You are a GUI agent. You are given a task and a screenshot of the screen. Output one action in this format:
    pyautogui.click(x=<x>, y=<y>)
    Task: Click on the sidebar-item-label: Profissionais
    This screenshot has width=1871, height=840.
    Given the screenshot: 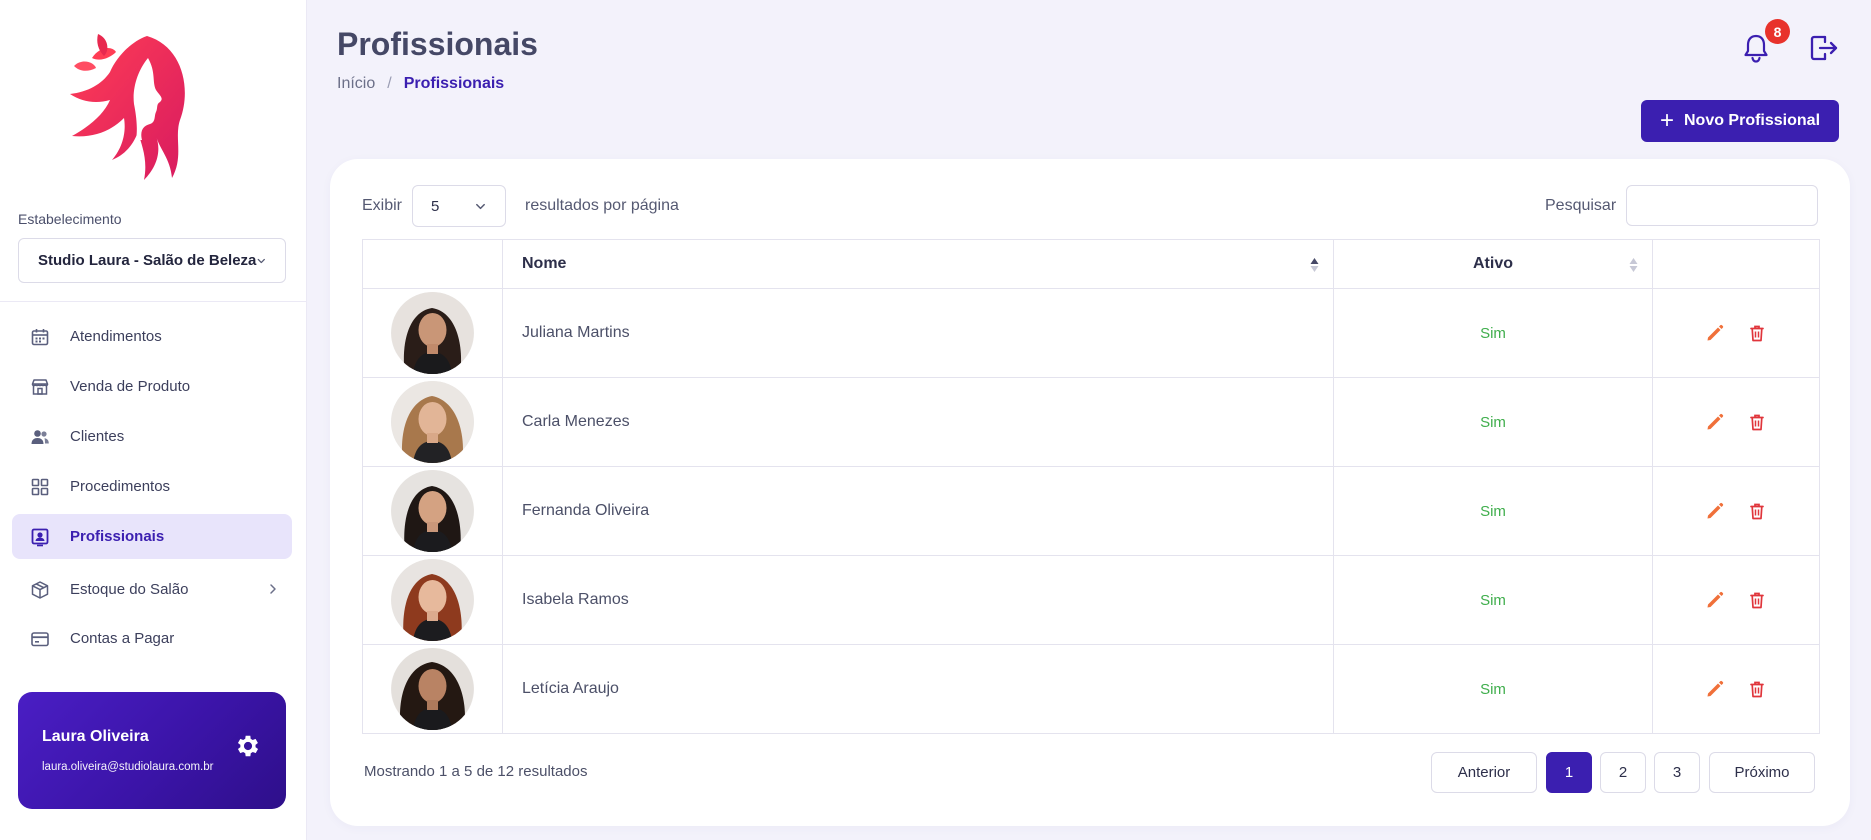 What is the action you would take?
    pyautogui.click(x=117, y=536)
    